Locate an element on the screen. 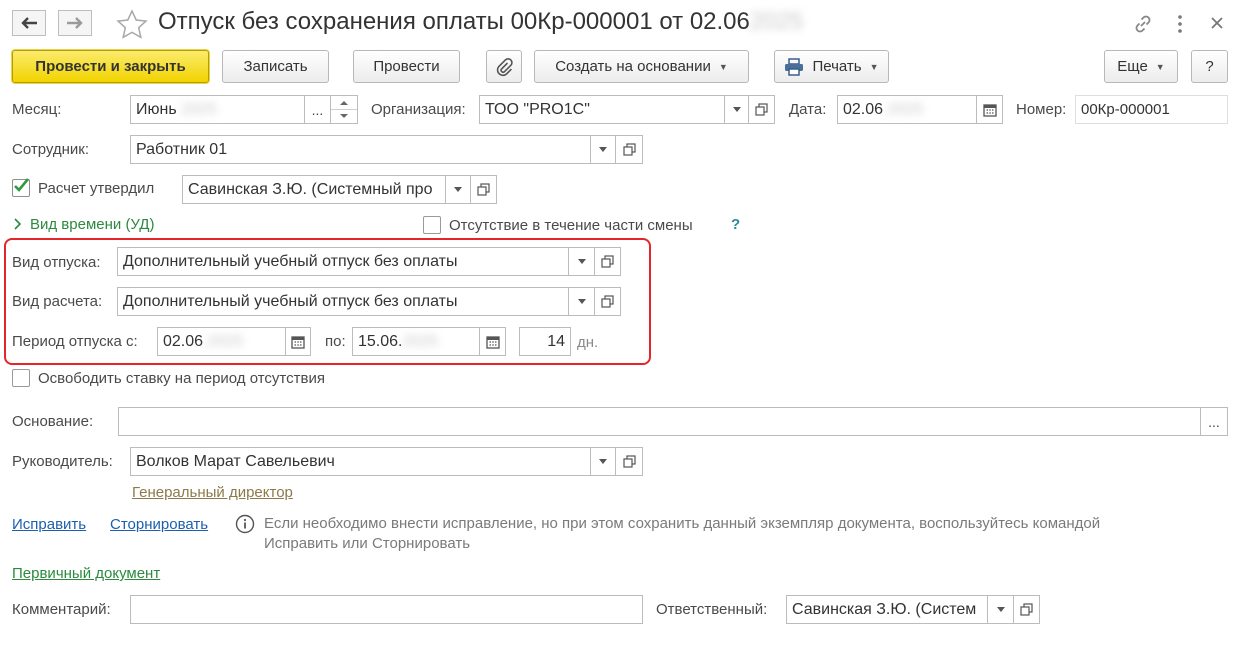  vacation-type-field: Дополнительный учебный отпуск без оплаты is located at coordinates (343, 261).